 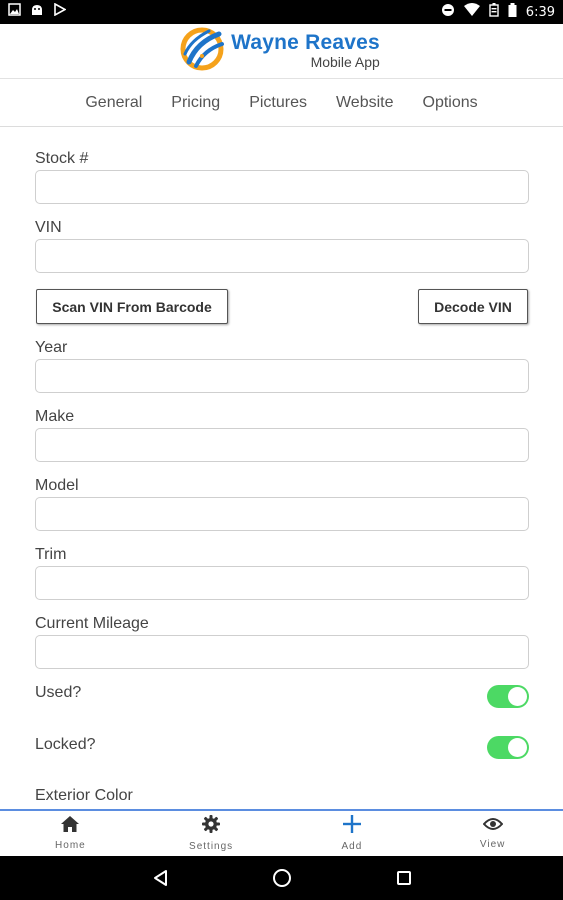 I want to click on nav-settings-label: Settings, so click(x=211, y=846).